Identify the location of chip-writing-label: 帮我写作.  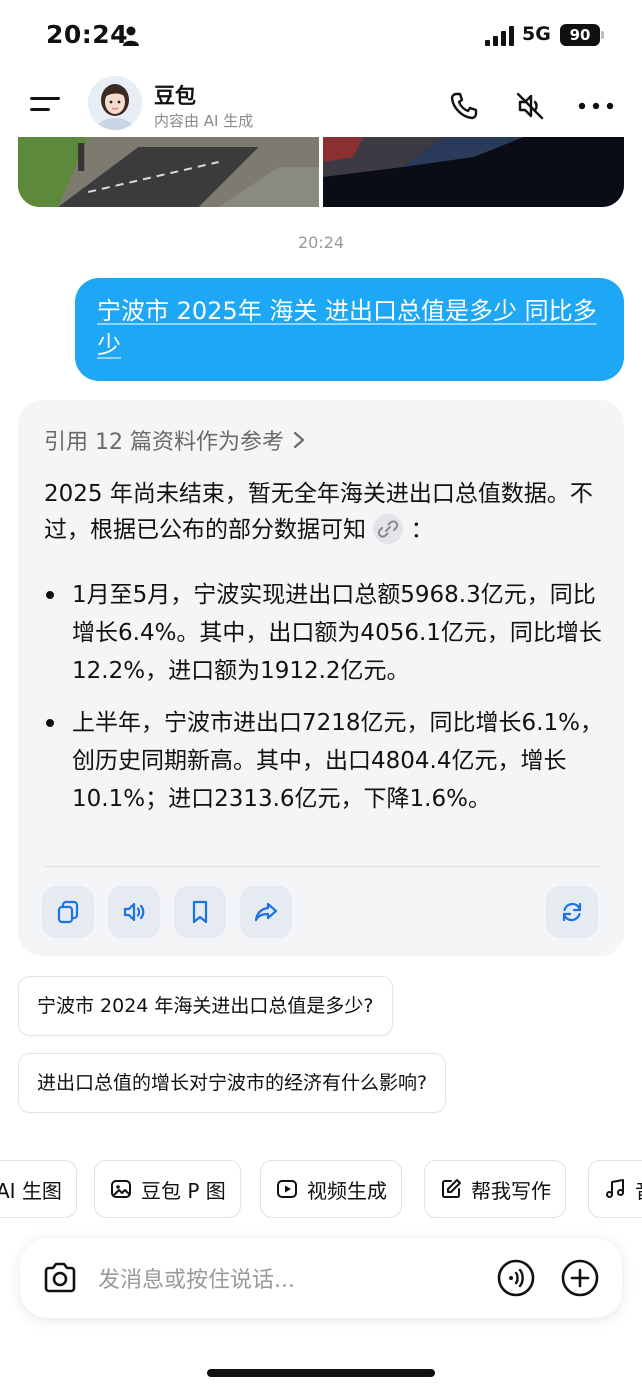
(511, 1190).